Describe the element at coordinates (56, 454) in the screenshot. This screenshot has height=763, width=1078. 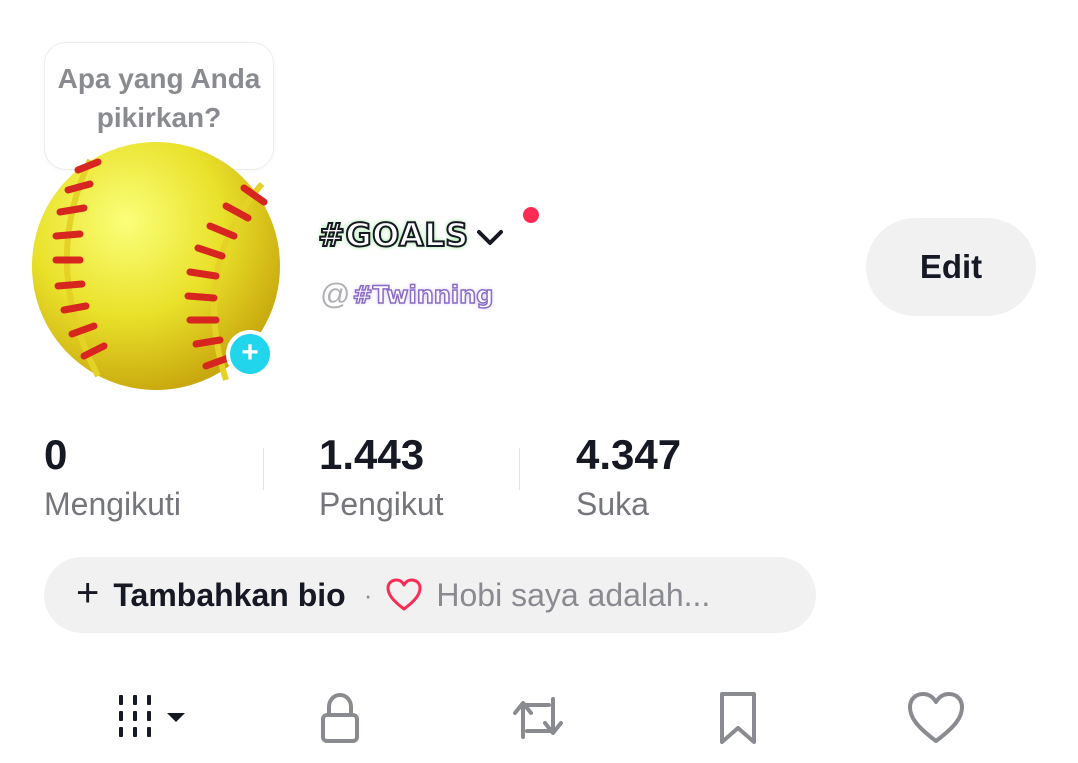
I see `following-count: 0` at that location.